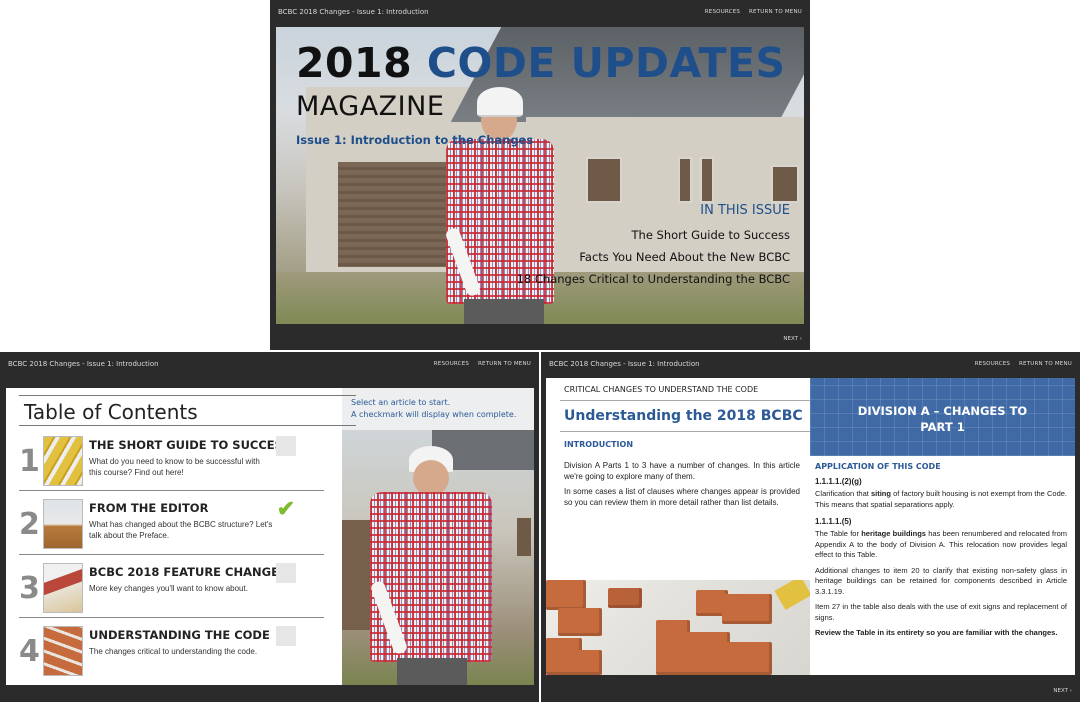  What do you see at coordinates (179, 635) in the screenshot?
I see `item-heading: UNDERSTANDING THE CODE` at bounding box center [179, 635].